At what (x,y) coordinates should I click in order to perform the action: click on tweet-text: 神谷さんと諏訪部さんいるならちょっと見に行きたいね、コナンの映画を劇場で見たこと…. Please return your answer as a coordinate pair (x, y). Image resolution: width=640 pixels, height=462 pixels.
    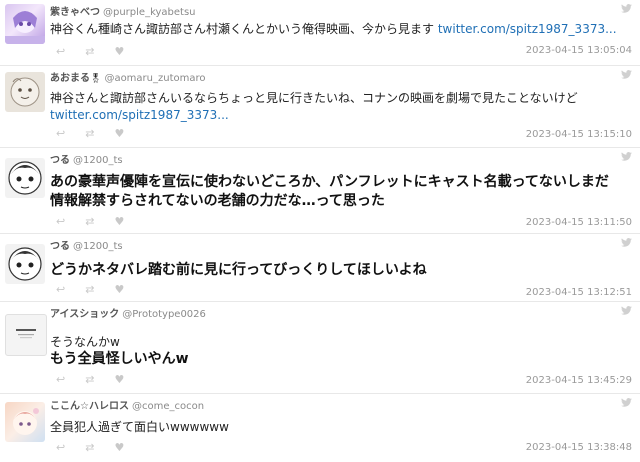
    Looking at the image, I should click on (314, 106).